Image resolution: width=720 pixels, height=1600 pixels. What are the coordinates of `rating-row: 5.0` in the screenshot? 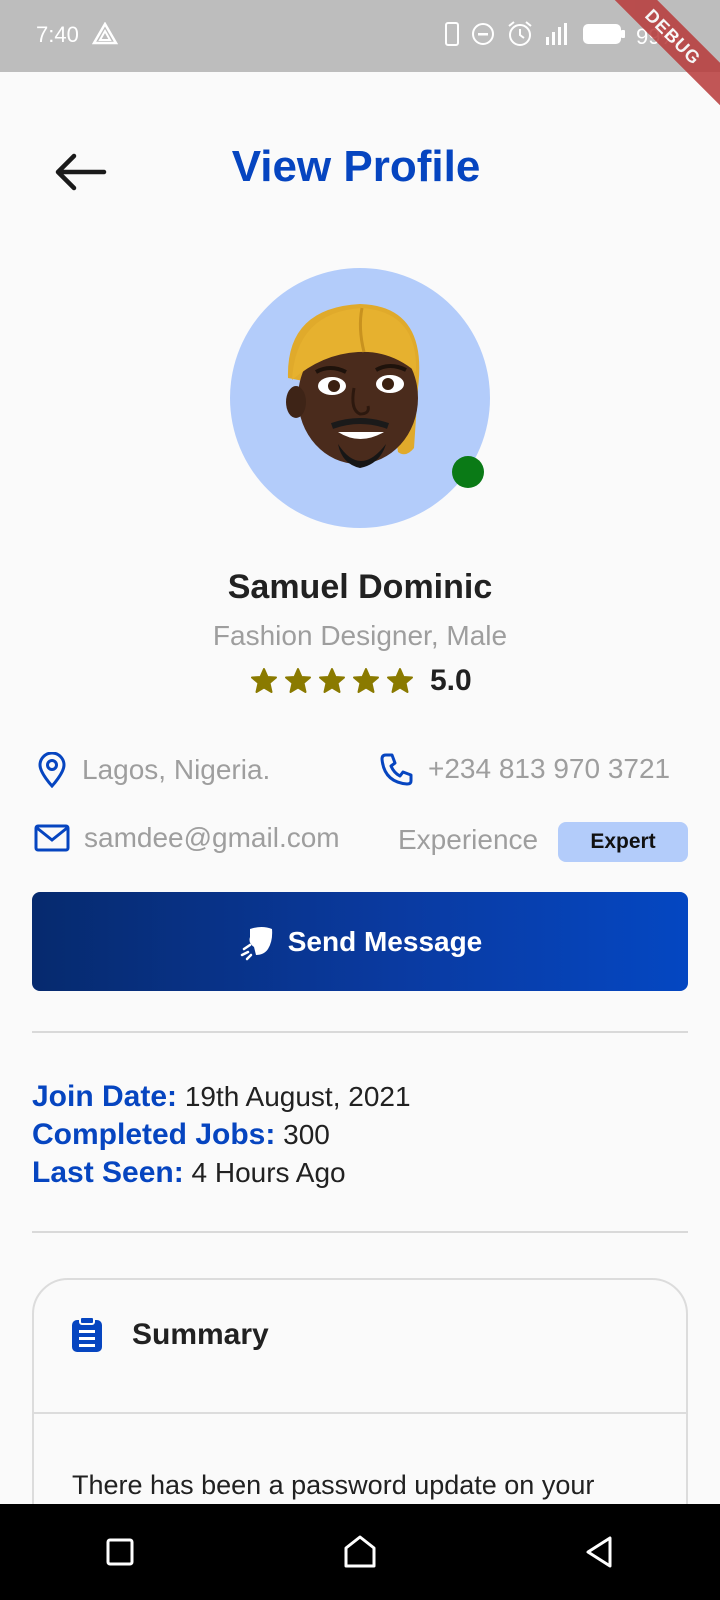 It's located at (361, 681).